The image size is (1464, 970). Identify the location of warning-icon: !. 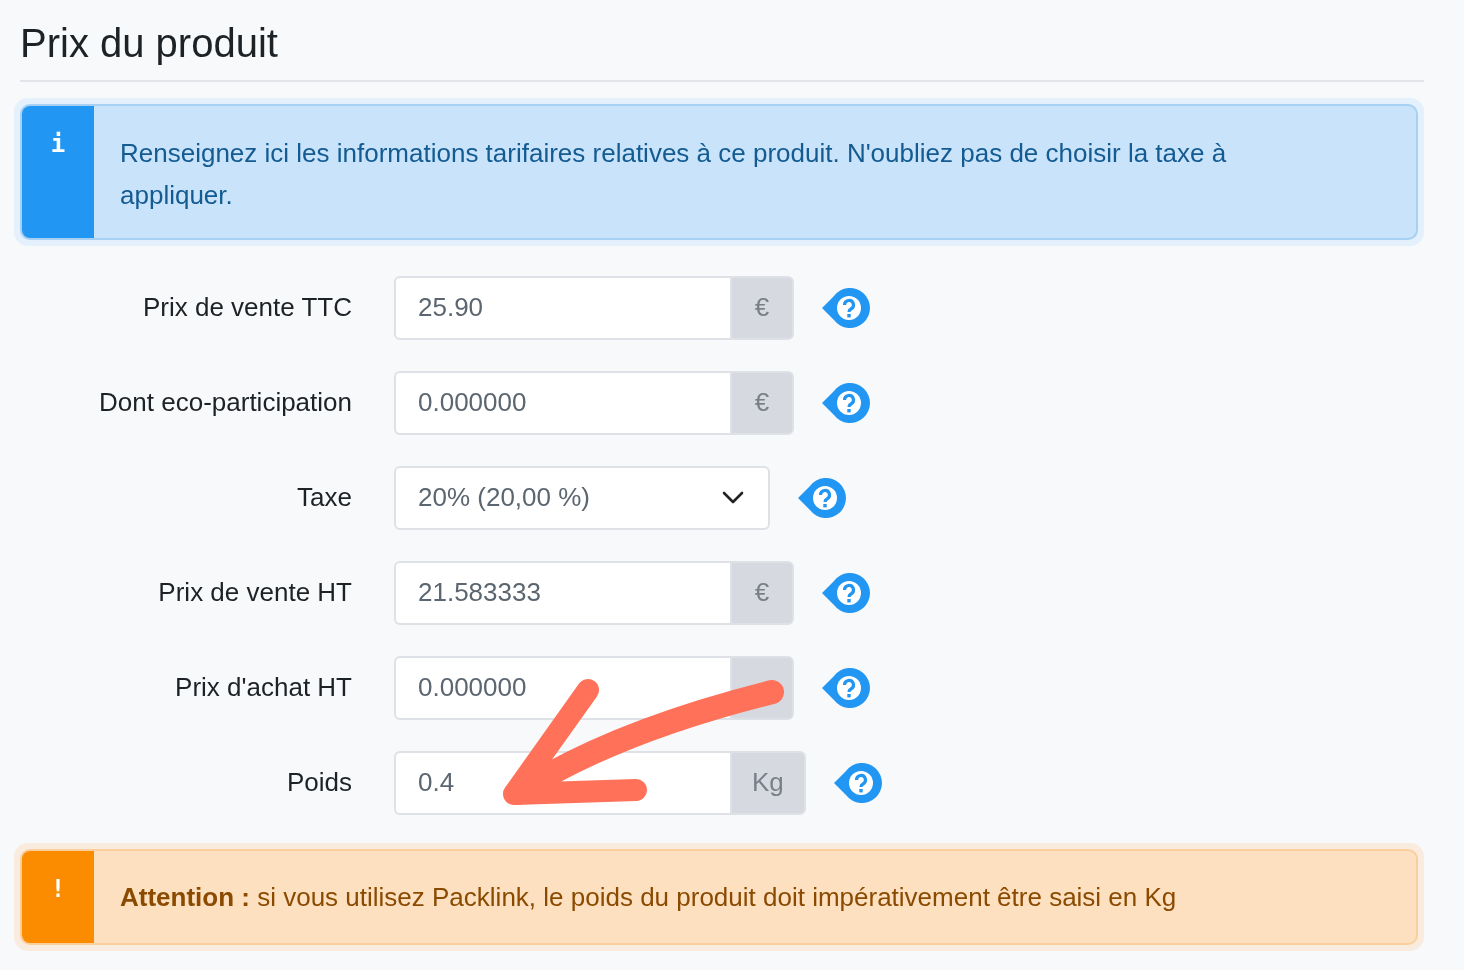
(58, 889).